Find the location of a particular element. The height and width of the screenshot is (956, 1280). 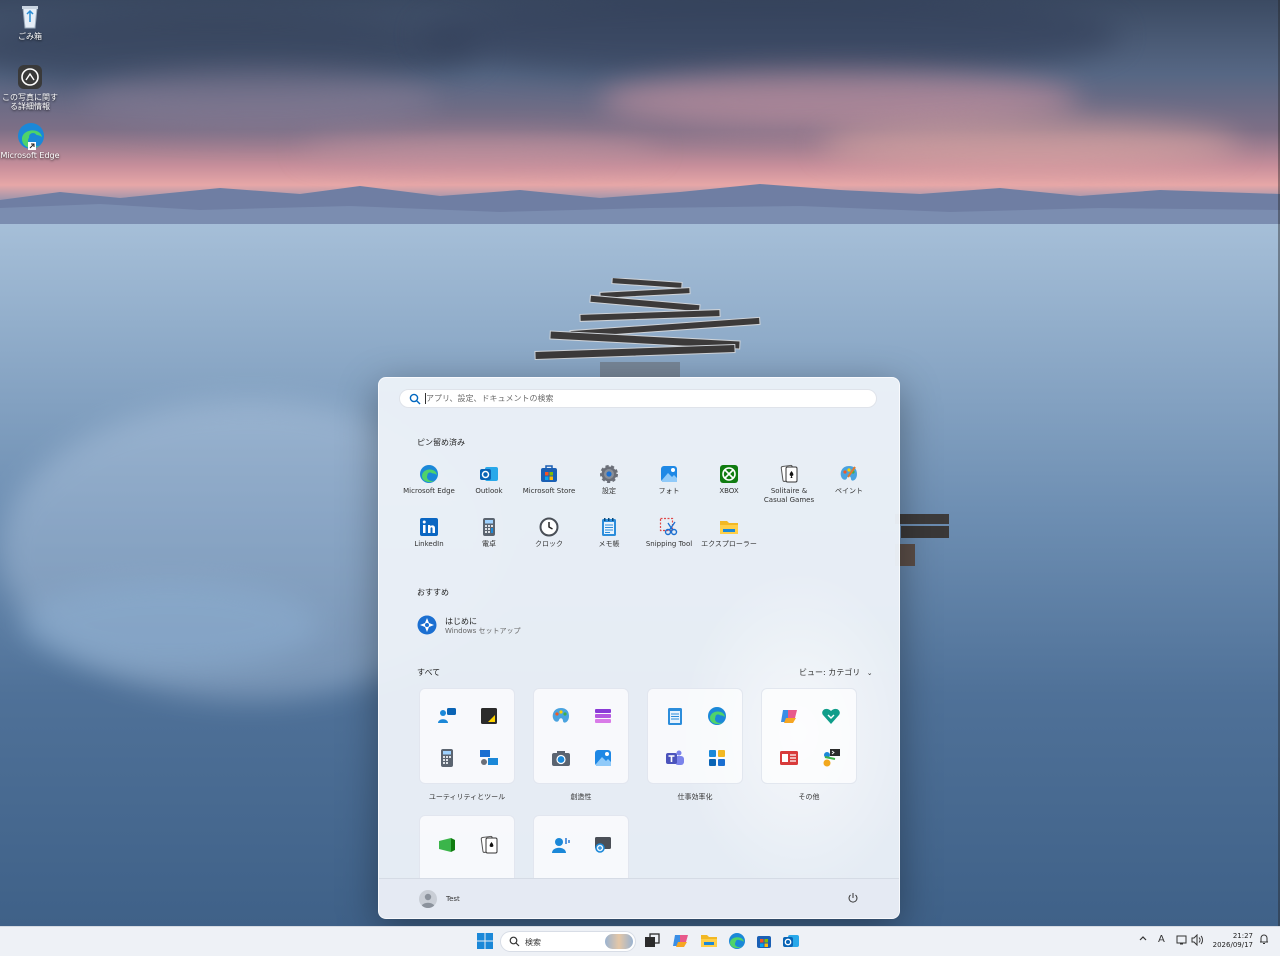

power-icon is located at coordinates (853, 898).